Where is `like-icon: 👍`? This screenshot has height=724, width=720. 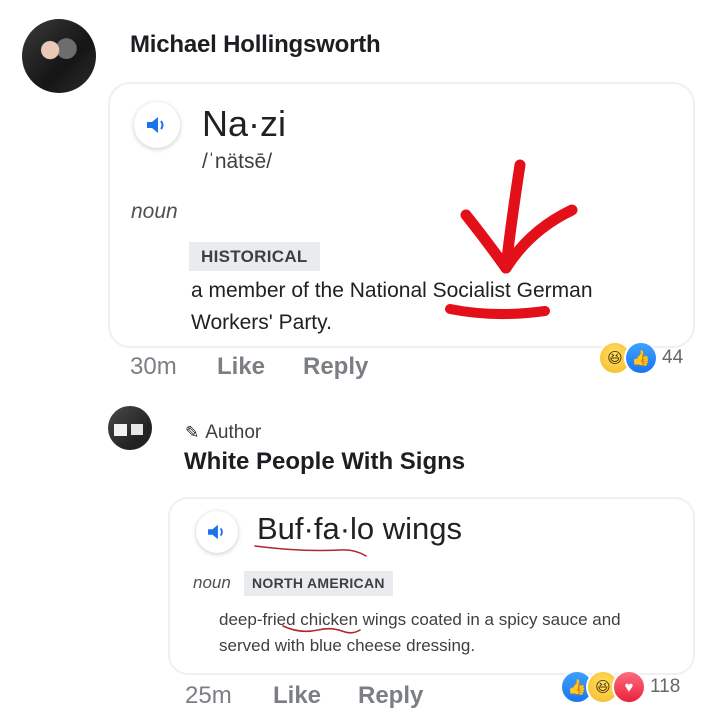 like-icon: 👍 is located at coordinates (641, 358).